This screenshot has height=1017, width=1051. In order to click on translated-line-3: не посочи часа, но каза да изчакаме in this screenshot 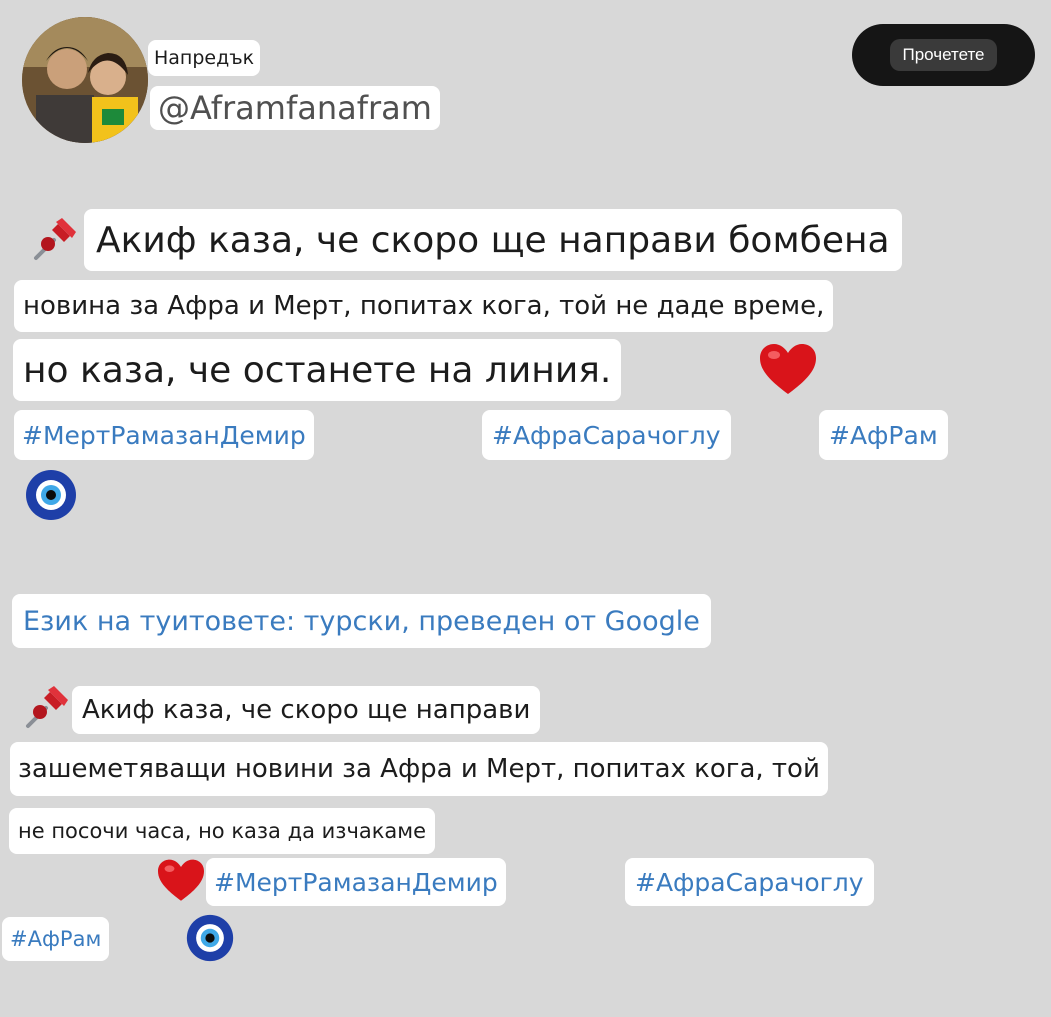, I will do `click(222, 831)`.